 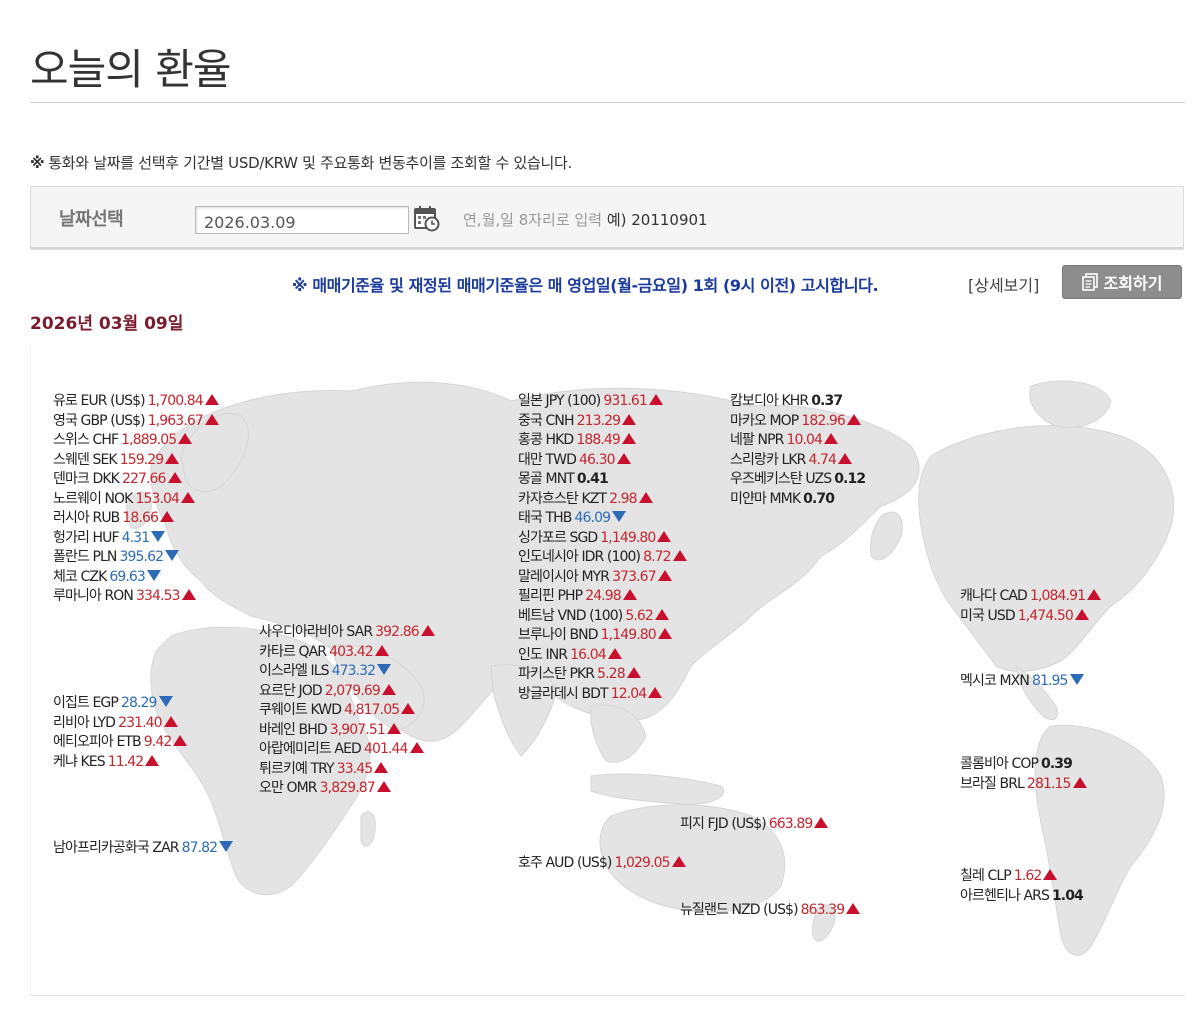 What do you see at coordinates (797, 500) in the screenshot?
I see `rate-item: 미얀마 MMK 0.70` at bounding box center [797, 500].